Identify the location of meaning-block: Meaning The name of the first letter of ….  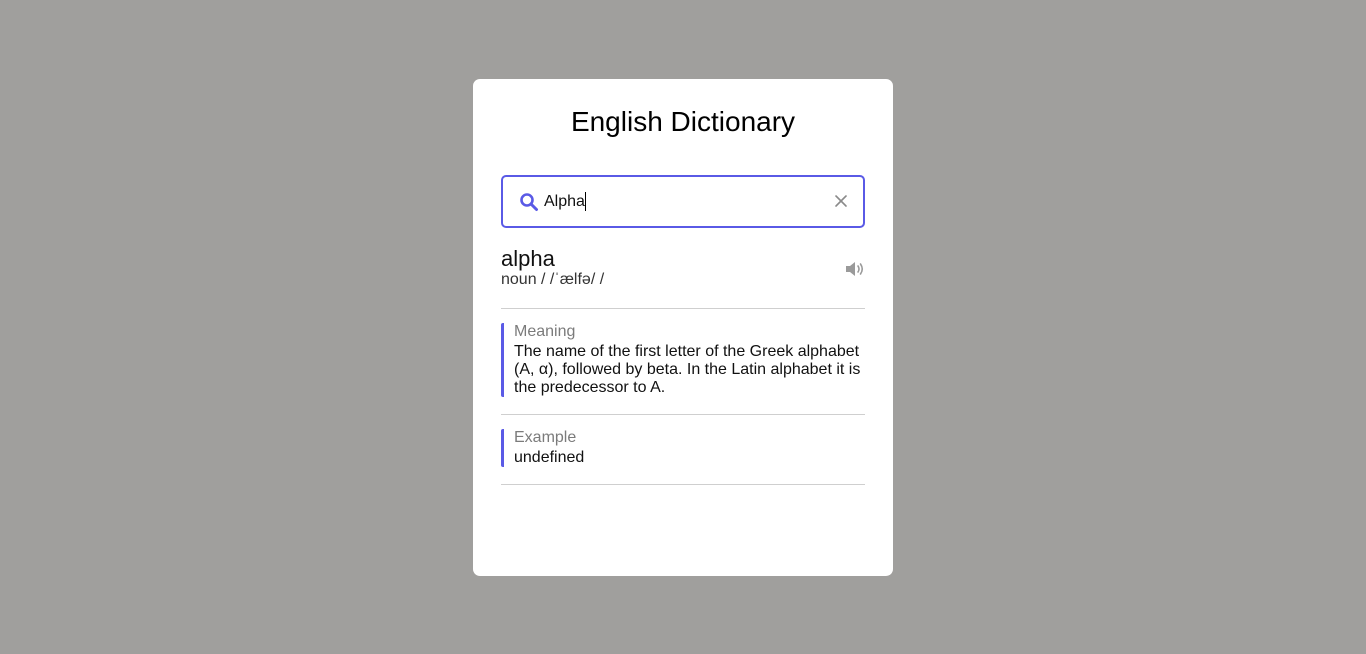
(683, 360).